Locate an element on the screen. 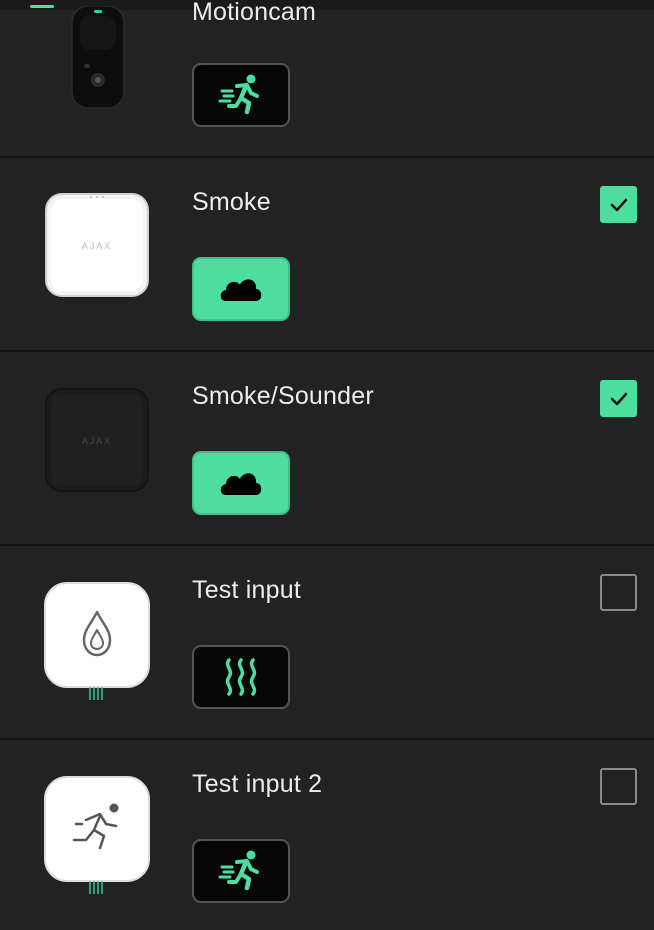 The height and width of the screenshot is (930, 654). heat-waves-icon is located at coordinates (241, 677).